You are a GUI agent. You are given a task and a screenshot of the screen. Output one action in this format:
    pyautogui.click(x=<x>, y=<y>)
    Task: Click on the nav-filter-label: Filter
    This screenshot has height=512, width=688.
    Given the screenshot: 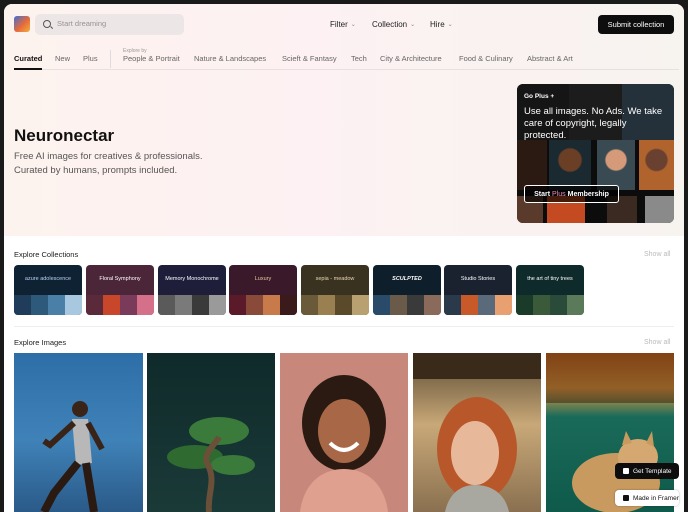 What is the action you would take?
    pyautogui.click(x=339, y=24)
    